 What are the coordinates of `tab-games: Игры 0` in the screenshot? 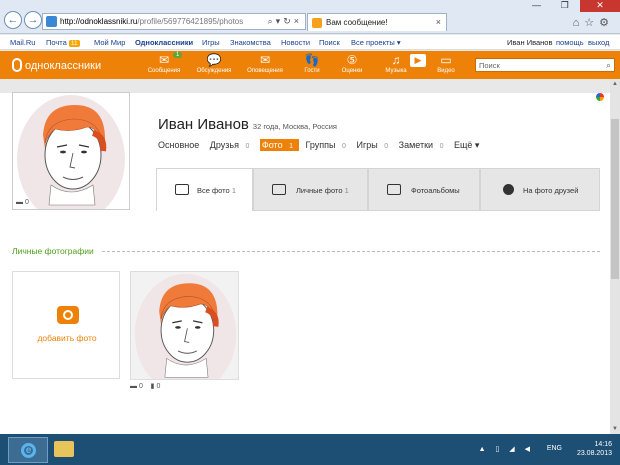 It's located at (374, 145).